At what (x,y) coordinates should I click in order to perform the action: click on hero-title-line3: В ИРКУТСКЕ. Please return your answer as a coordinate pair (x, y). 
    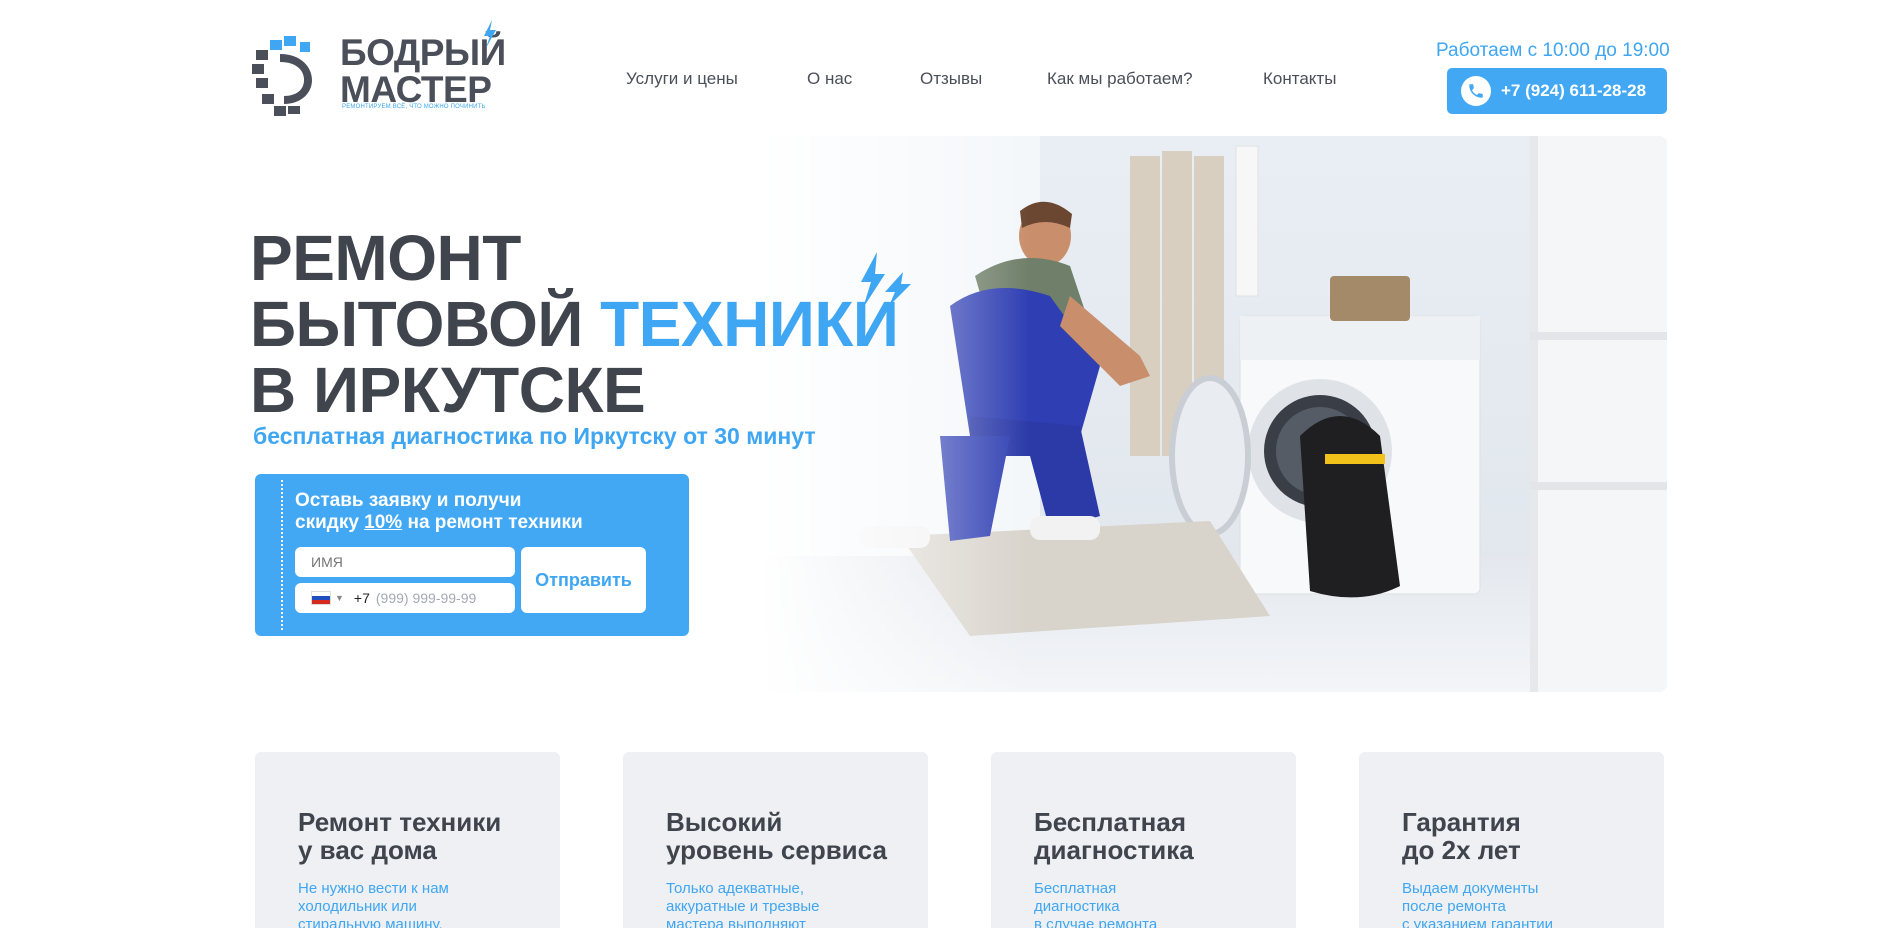
    Looking at the image, I should click on (448, 390).